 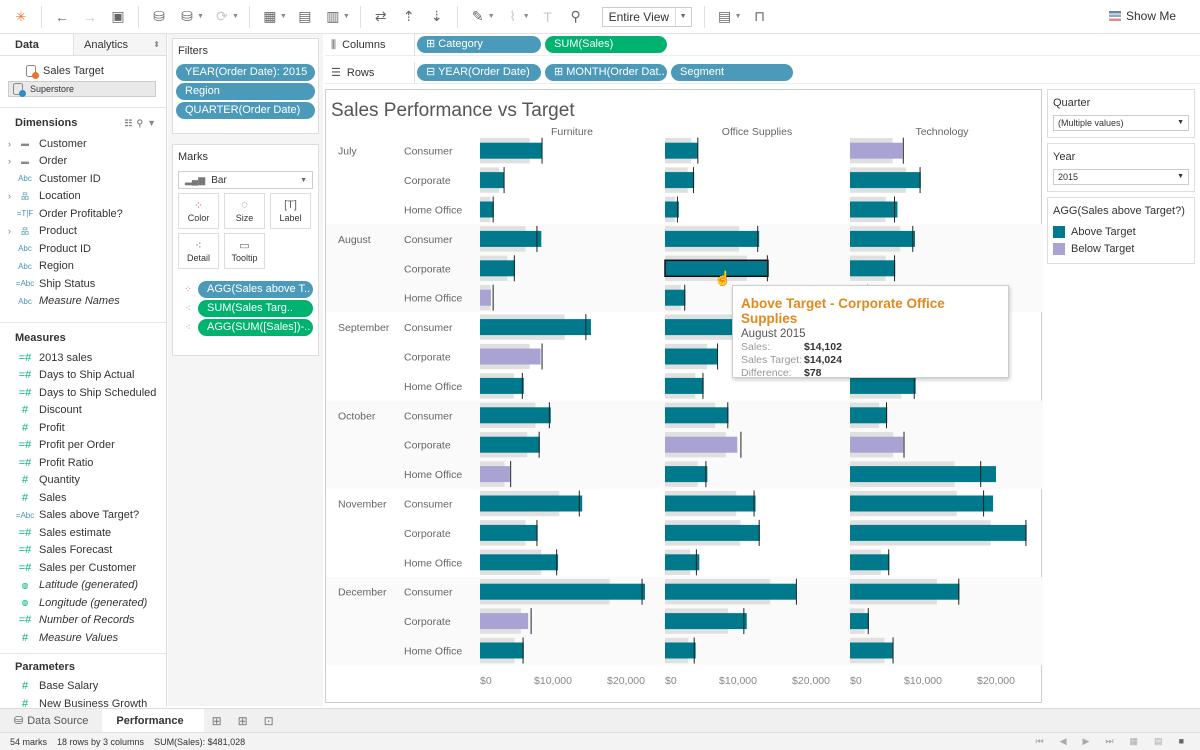 What do you see at coordinates (479, 72) in the screenshot?
I see `rows-pill-year: ⊟ YEAR(Order Date)` at bounding box center [479, 72].